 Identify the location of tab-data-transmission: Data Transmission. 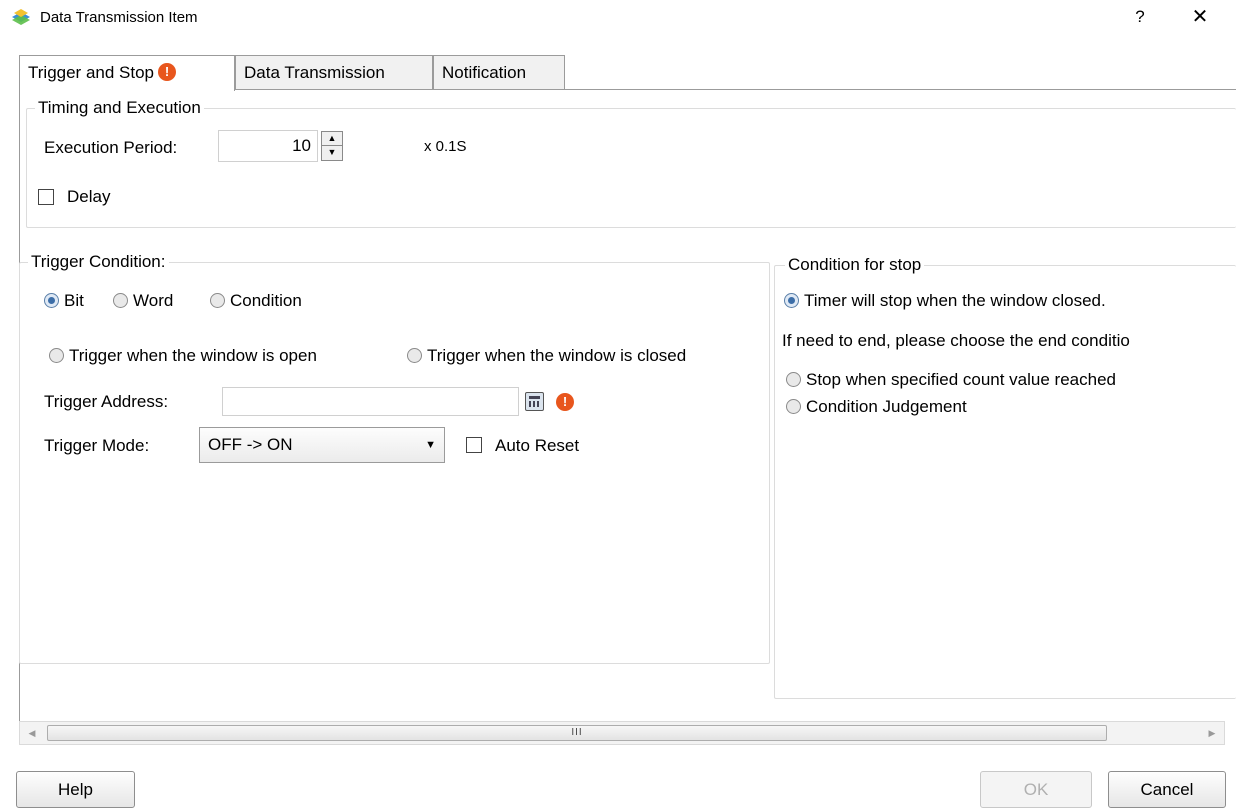
(334, 72).